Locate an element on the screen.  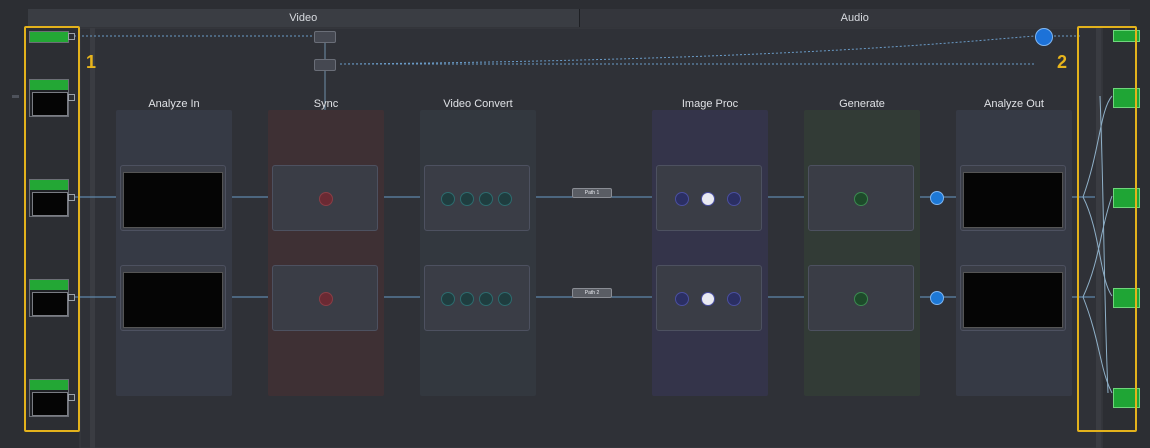
lane-title: Image Proc is located at coordinates (710, 104).